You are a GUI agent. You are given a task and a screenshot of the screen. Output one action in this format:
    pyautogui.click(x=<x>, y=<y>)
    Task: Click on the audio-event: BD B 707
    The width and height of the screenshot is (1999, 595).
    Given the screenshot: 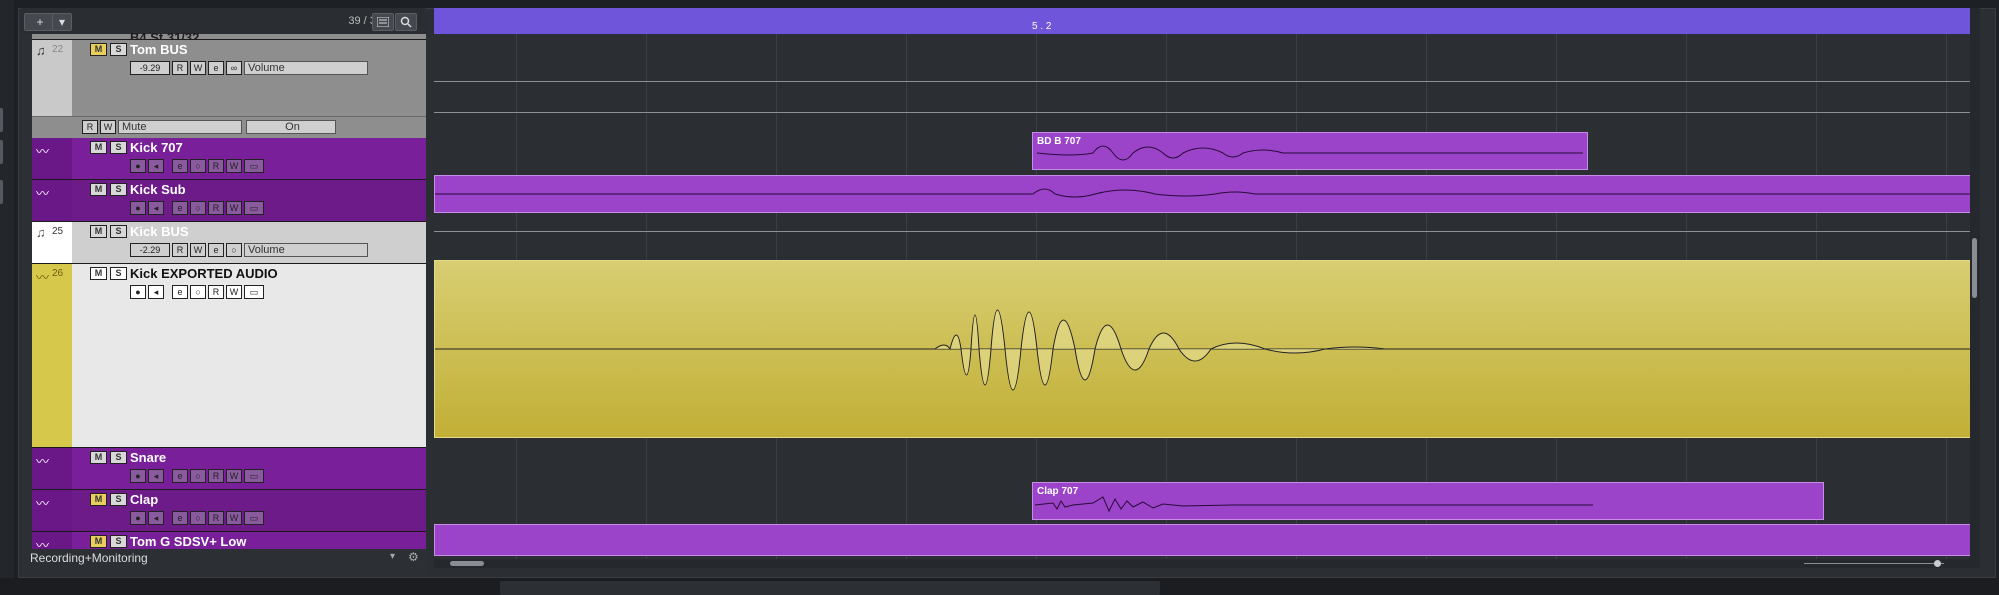 What is the action you would take?
    pyautogui.click(x=1310, y=151)
    